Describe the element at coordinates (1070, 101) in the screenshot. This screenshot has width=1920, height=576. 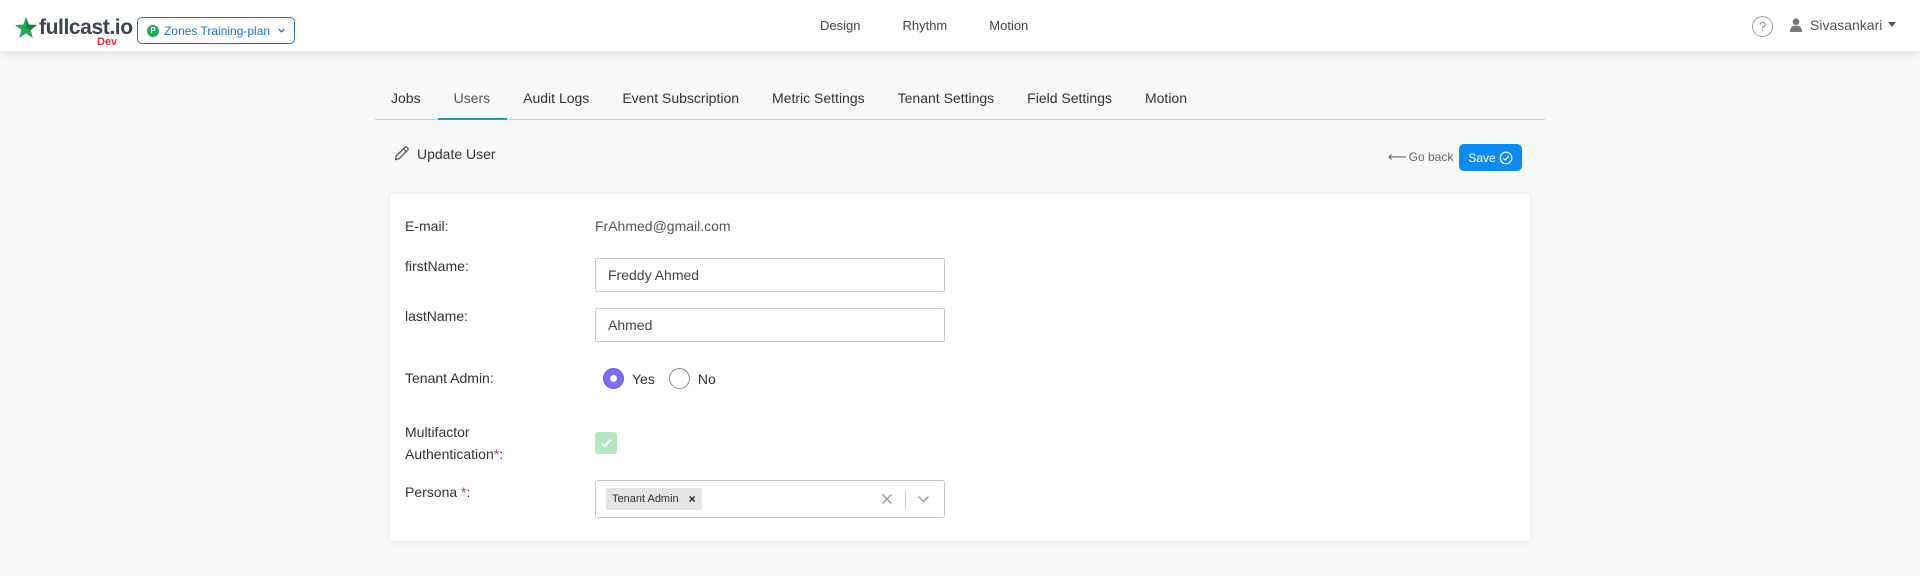
I see `tab-field-settings: Field Settings` at that location.